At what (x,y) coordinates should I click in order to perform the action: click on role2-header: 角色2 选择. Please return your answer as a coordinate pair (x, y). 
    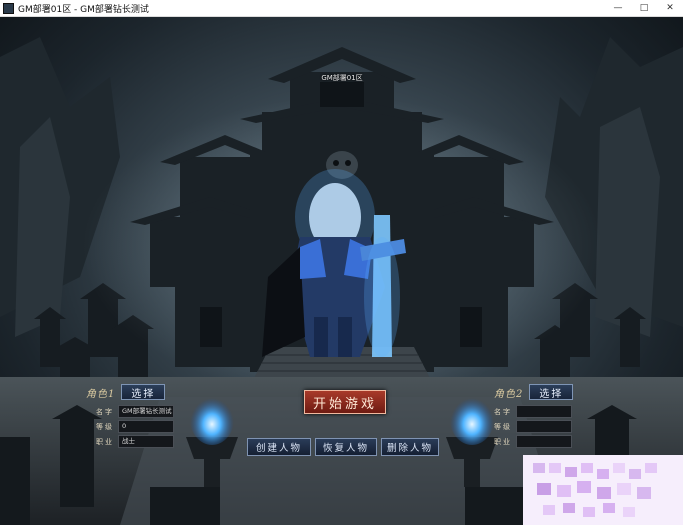
    Looking at the image, I should click on (534, 392).